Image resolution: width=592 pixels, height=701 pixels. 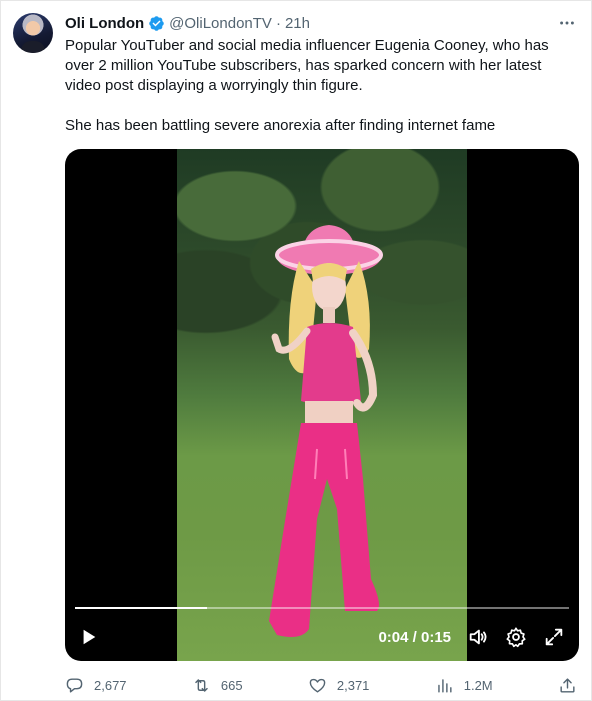 I want to click on share-button, so click(x=567, y=685).